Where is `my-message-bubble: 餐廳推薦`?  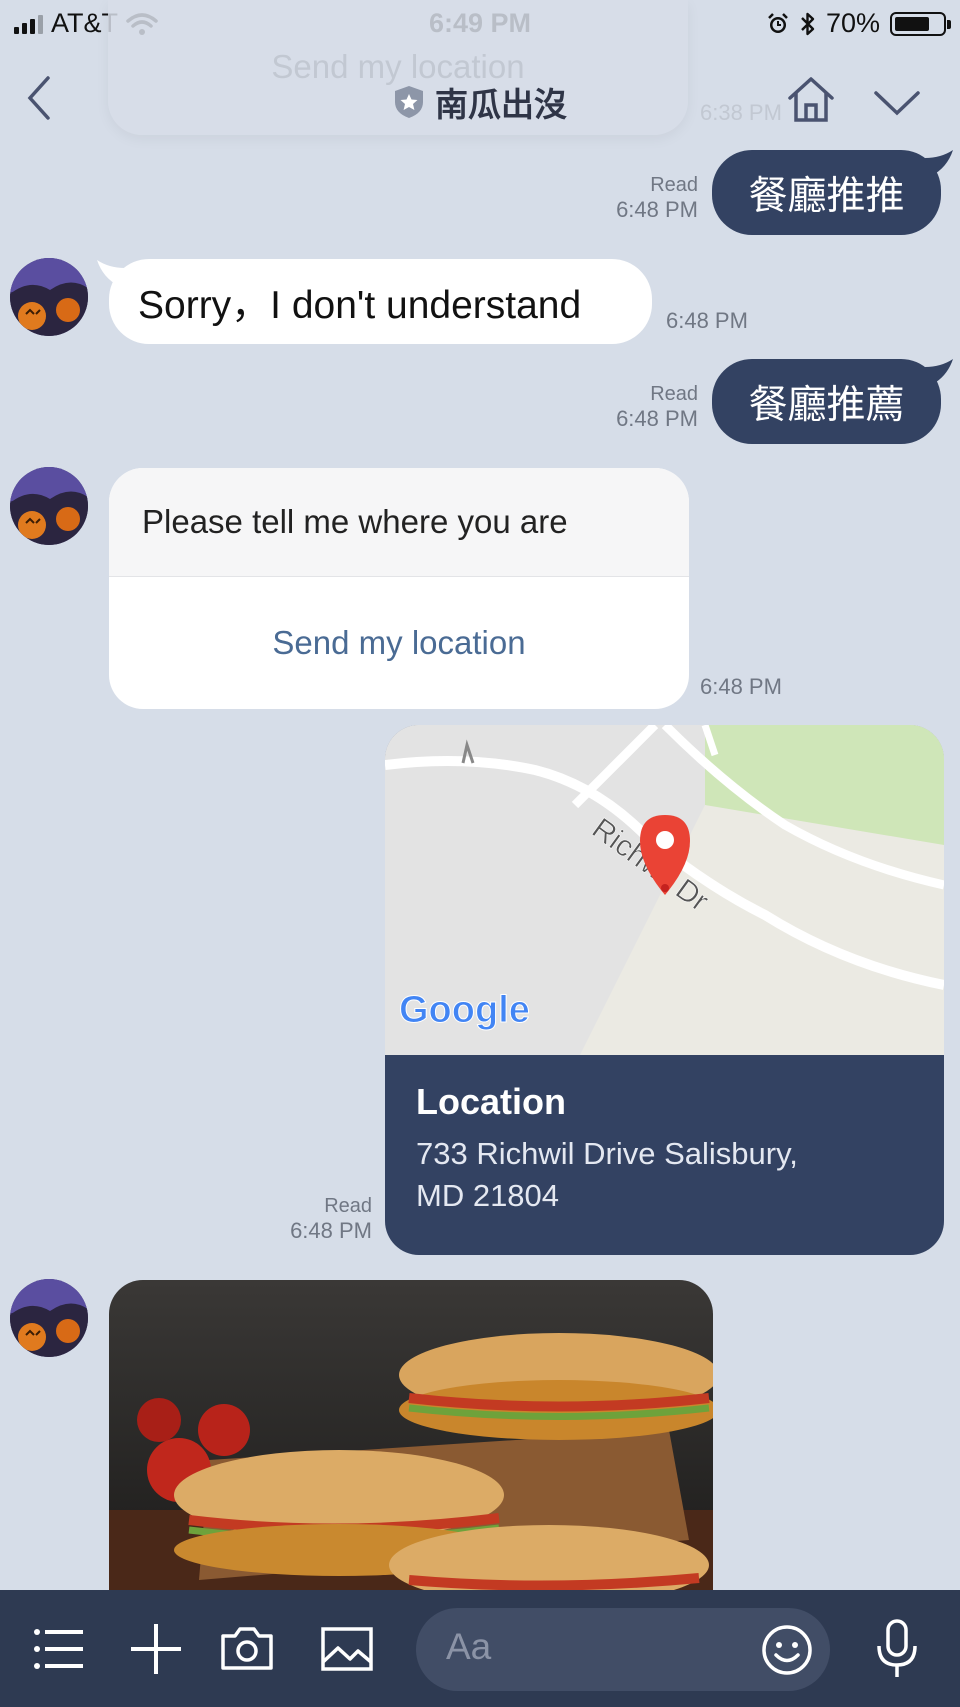
my-message-bubble: 餐廳推薦 is located at coordinates (826, 401).